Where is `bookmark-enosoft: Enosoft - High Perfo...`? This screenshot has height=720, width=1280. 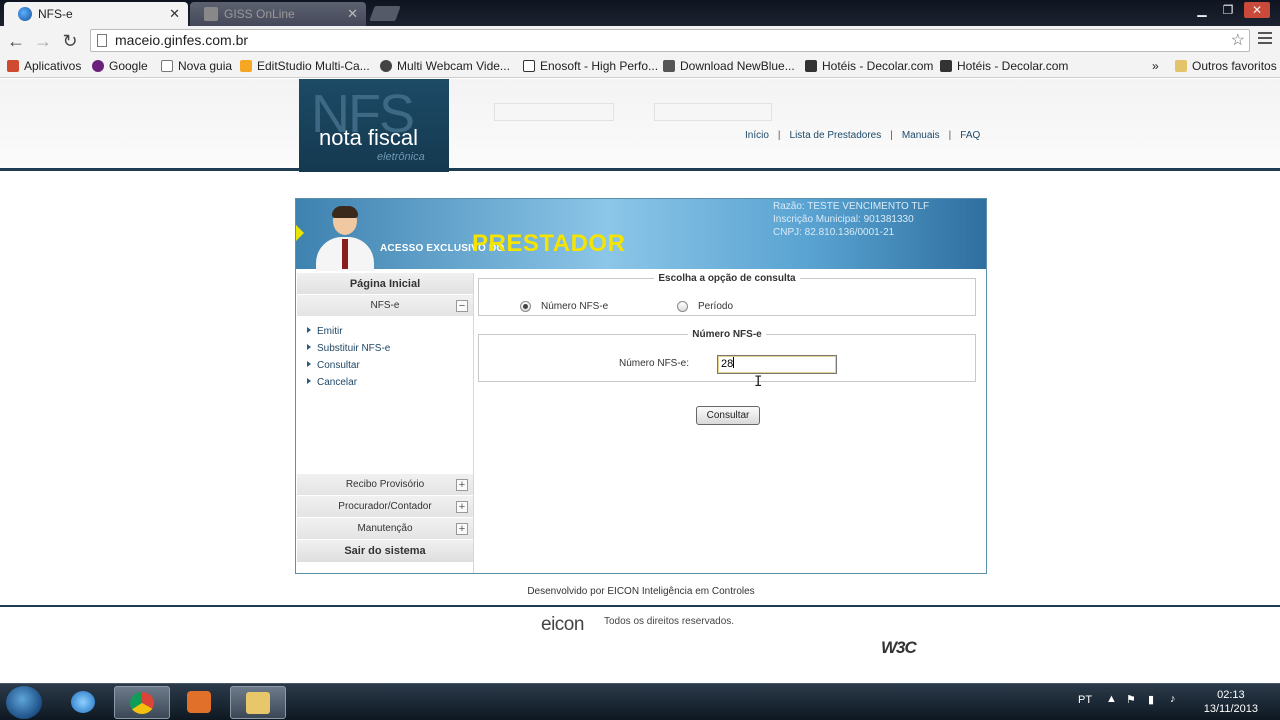
bookmark-enosoft: Enosoft - High Perfo... is located at coordinates (590, 66).